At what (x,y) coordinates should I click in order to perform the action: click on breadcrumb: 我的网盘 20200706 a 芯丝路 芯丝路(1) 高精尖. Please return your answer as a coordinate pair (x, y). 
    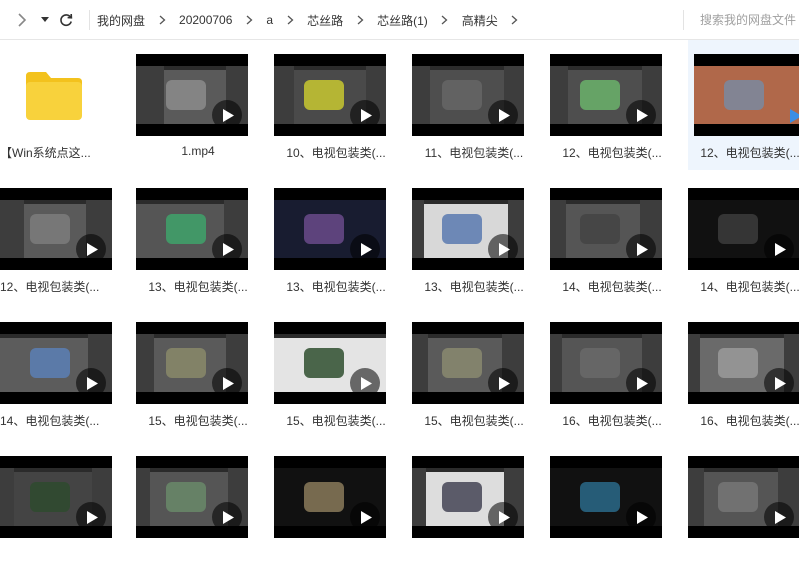
    Looking at the image, I should click on (310, 20).